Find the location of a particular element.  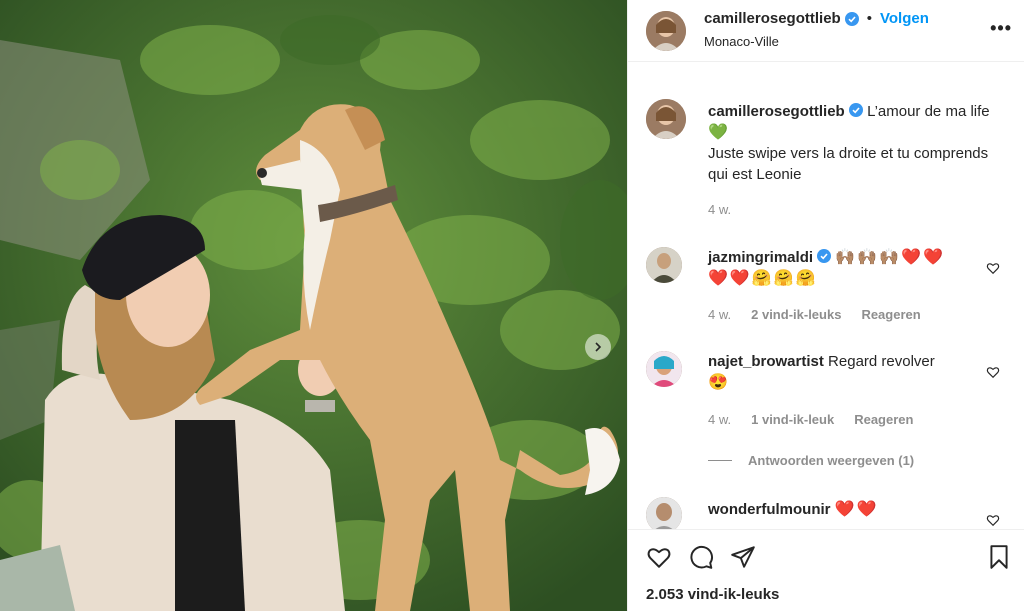

view-replies-label: Antwoorden weergeven (1) is located at coordinates (831, 460).